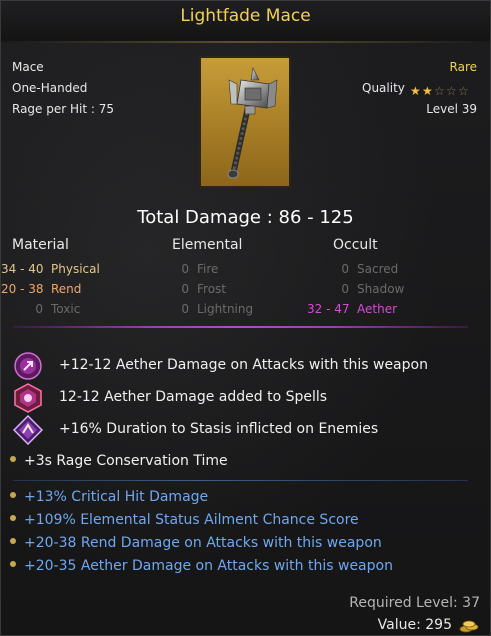 The image size is (491, 636). Describe the element at coordinates (28, 398) in the screenshot. I see `aether-spell-icon` at that location.